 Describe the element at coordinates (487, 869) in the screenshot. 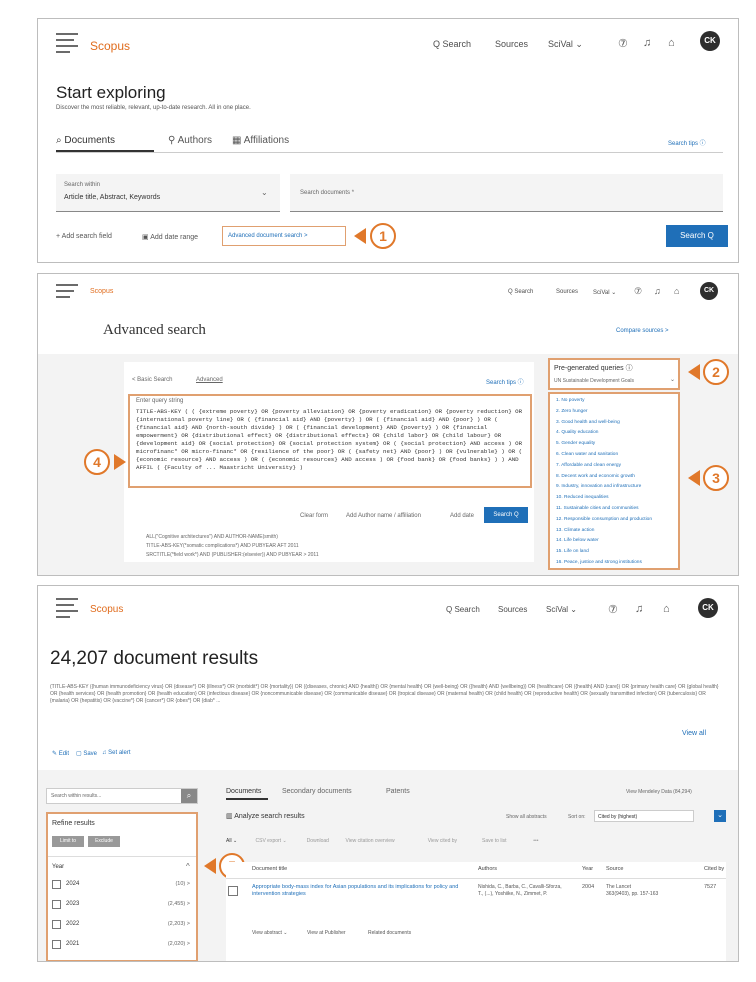

I see `column-header: Authors` at that location.